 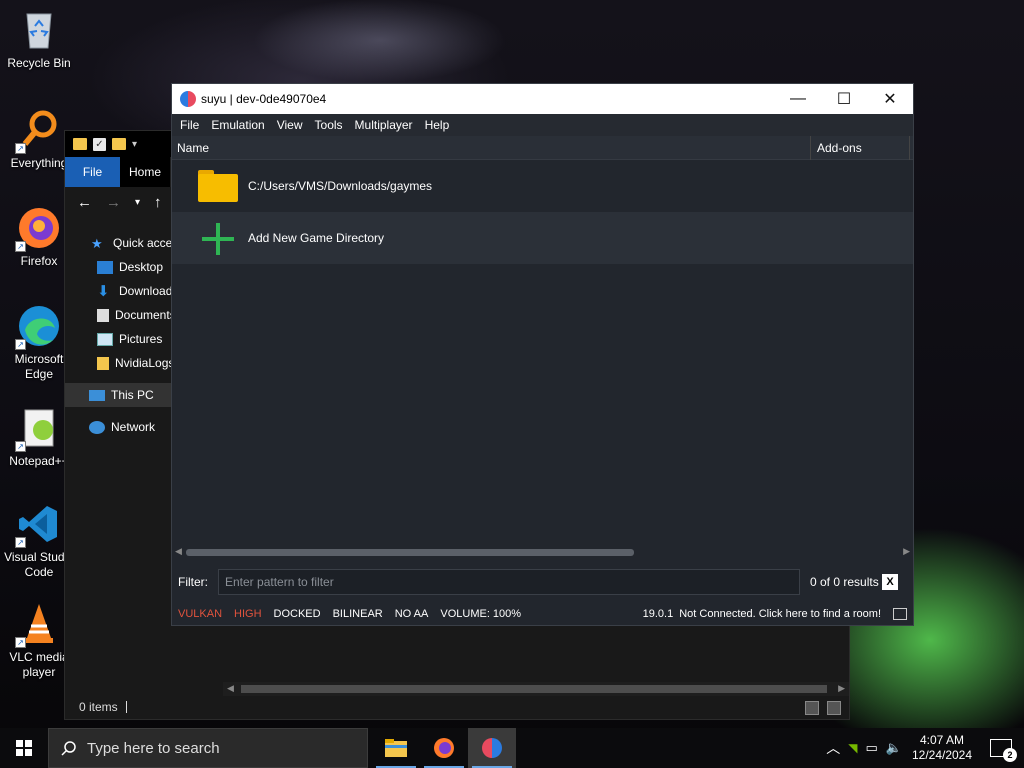 What do you see at coordinates (141, 267) in the screenshot?
I see `sidebar-item-label: Desktop` at bounding box center [141, 267].